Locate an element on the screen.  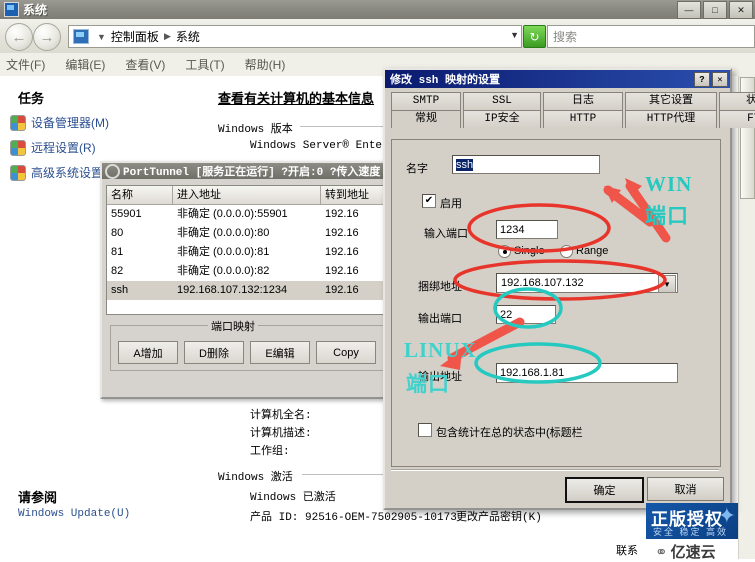
tab-http: HTTP is located at coordinates (583, 119).